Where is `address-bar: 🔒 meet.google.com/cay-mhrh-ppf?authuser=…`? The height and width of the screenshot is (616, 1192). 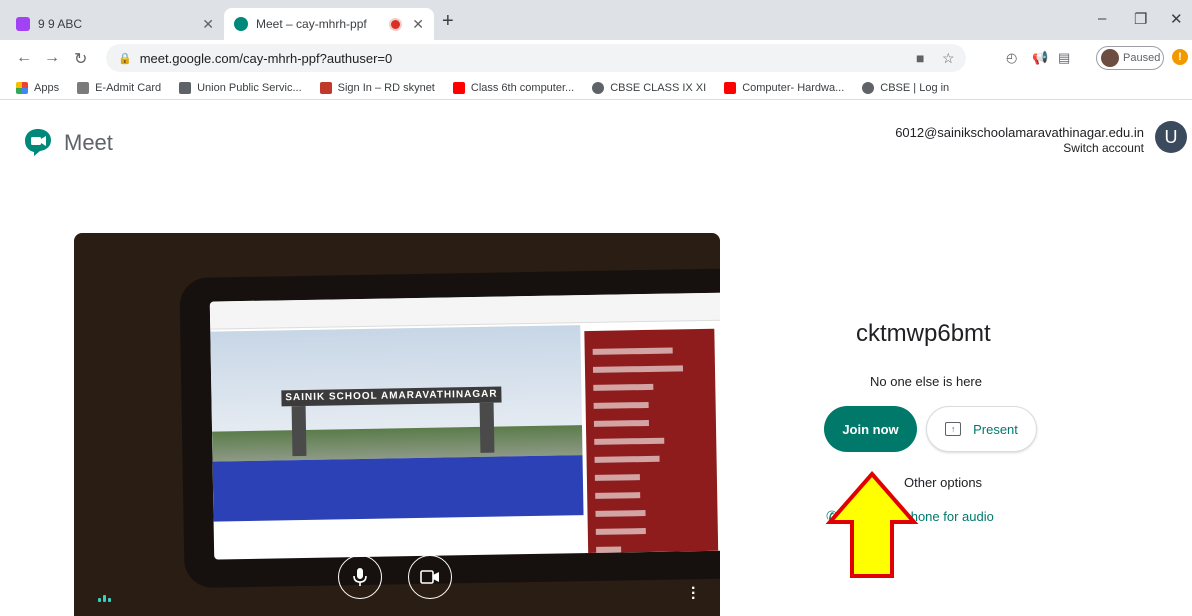 address-bar: 🔒 meet.google.com/cay-mhrh-ppf?authuser=… is located at coordinates (536, 58).